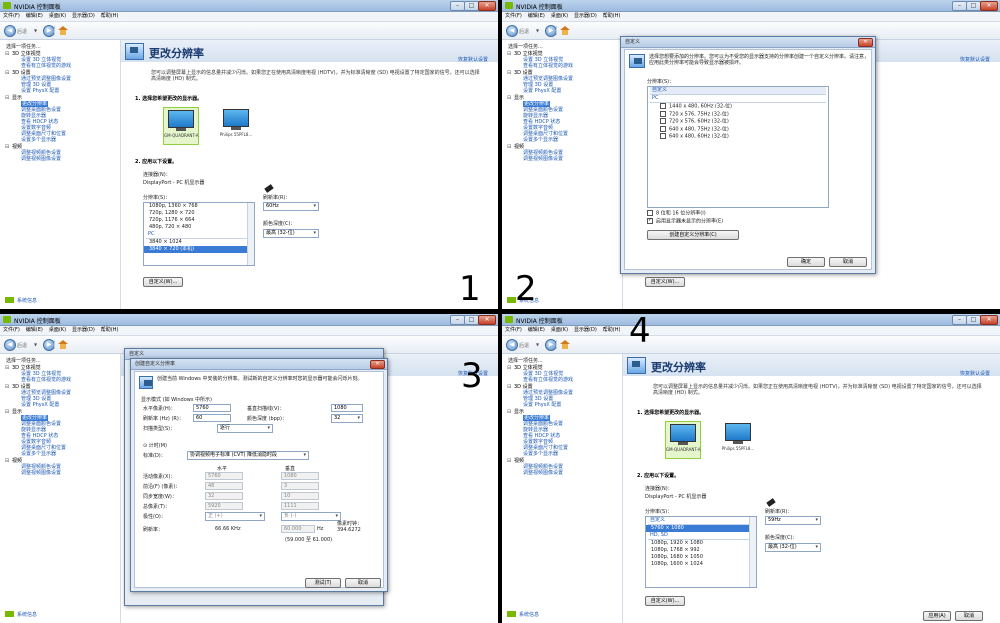  What do you see at coordinates (291, 206) in the screenshot?
I see `refresh-rate-select: 60Hz` at bounding box center [291, 206].